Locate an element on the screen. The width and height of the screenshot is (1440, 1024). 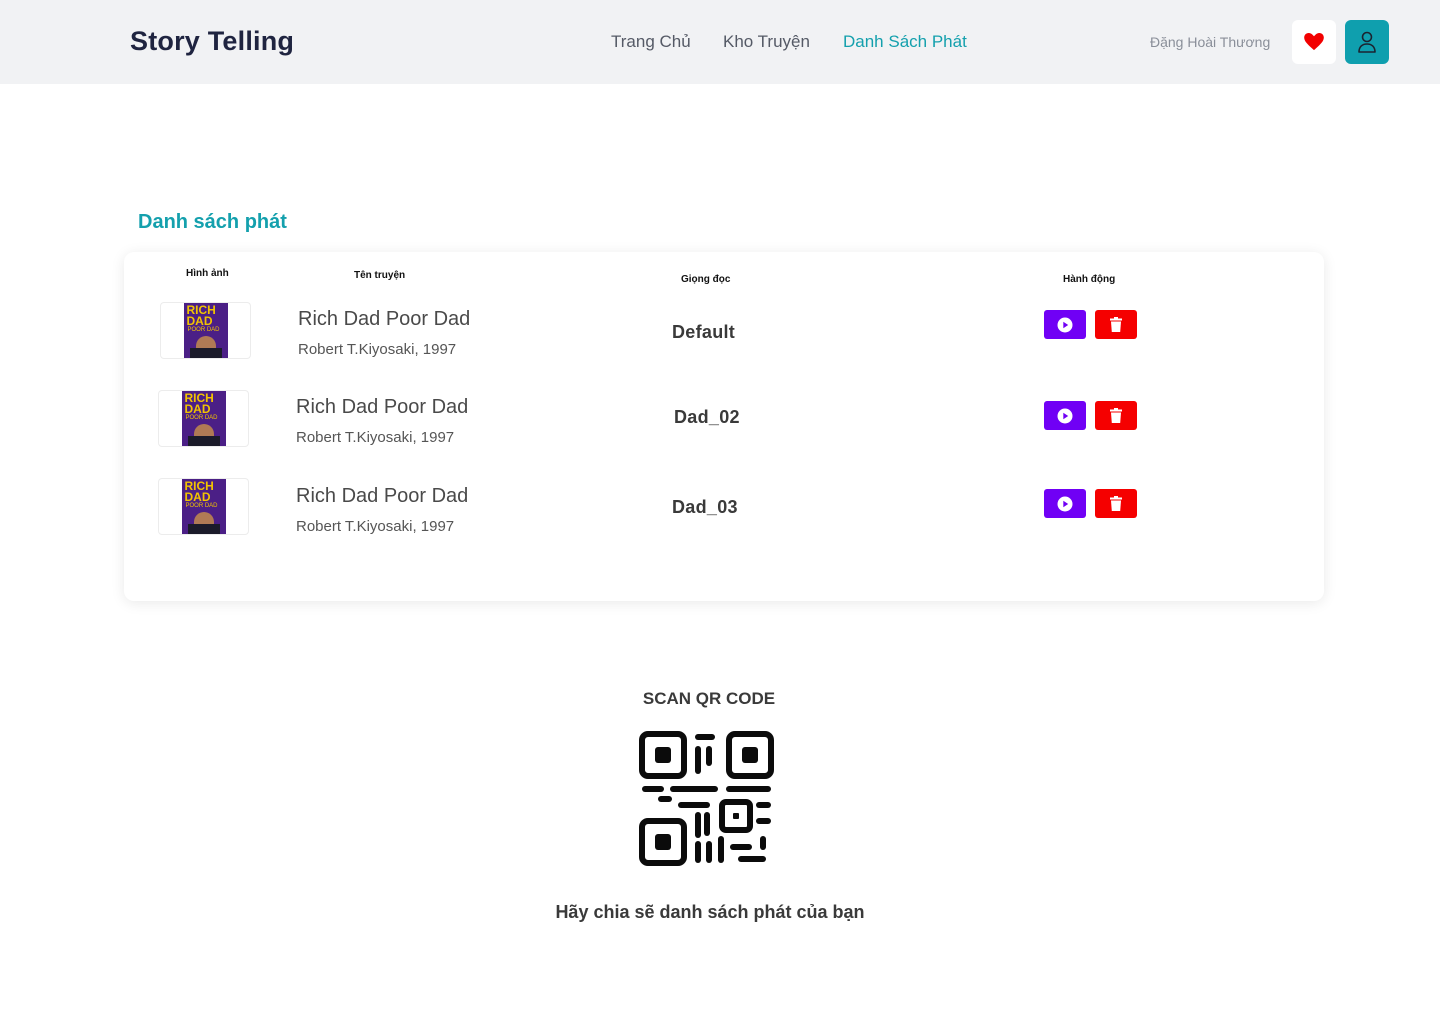
column-header-voice: Giọng đọc is located at coordinates (706, 279).